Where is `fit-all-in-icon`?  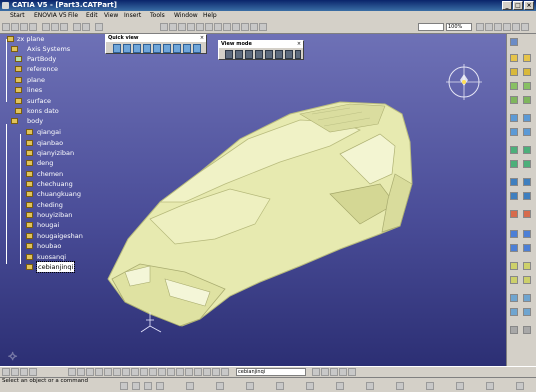
fit-all-in-icon is located at coordinates (117, 48).